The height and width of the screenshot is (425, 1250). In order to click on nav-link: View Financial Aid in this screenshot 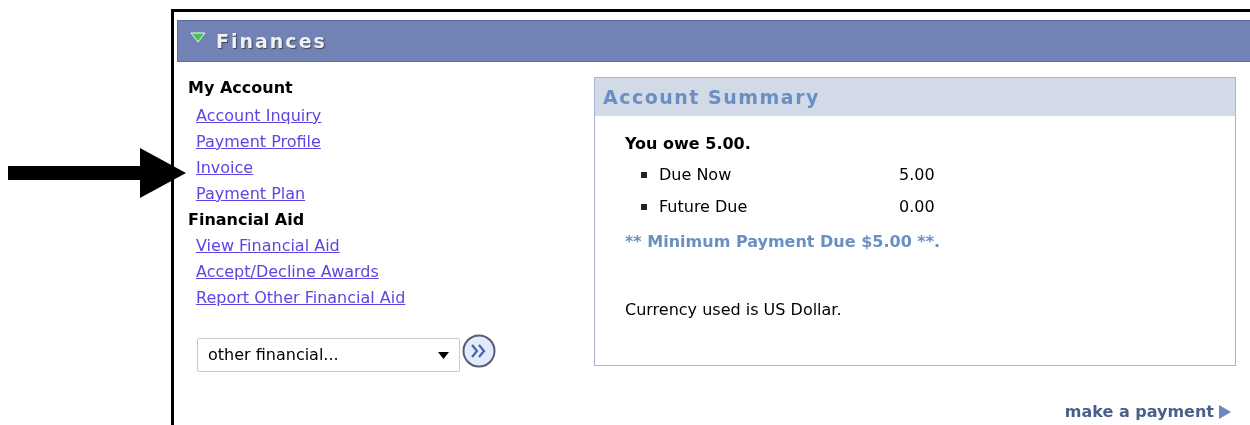, I will do `click(268, 246)`.